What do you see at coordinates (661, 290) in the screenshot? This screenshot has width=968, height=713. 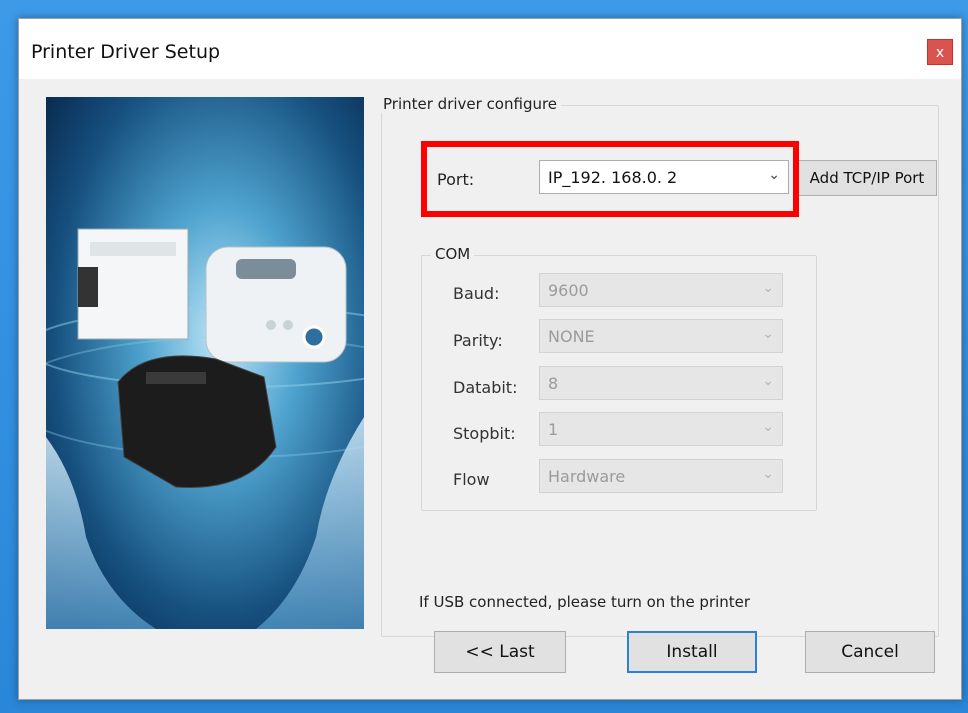 I see `baud-dropdown: 9600 ⌄` at bounding box center [661, 290].